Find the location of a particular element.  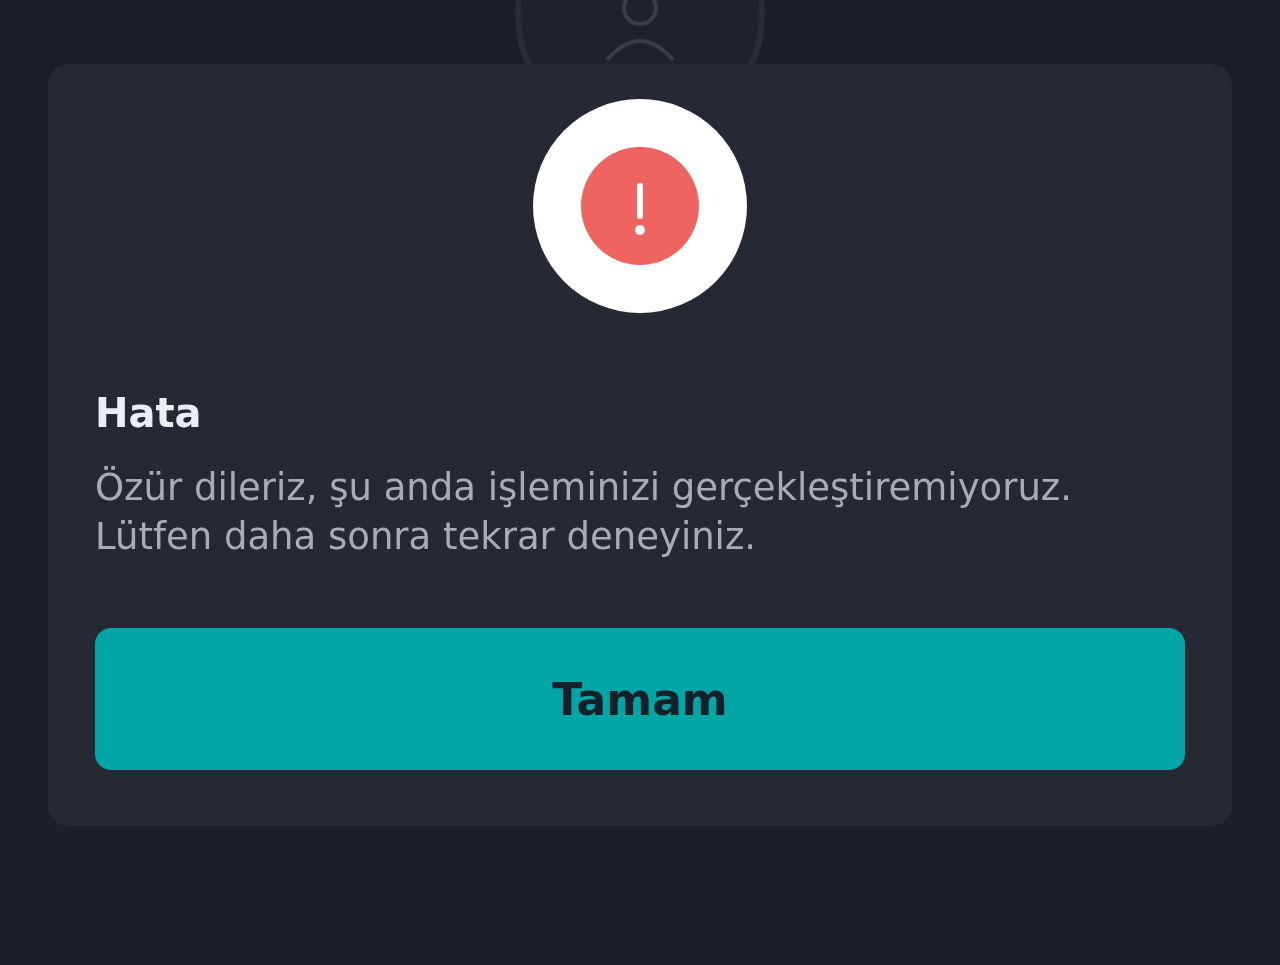

dialog-message: Özür dileriz, şu anda işleminizi gerçekleştiremiyoruz. Lütfen daha sonra tekrar deneyiniz. is located at coordinates (584, 512).